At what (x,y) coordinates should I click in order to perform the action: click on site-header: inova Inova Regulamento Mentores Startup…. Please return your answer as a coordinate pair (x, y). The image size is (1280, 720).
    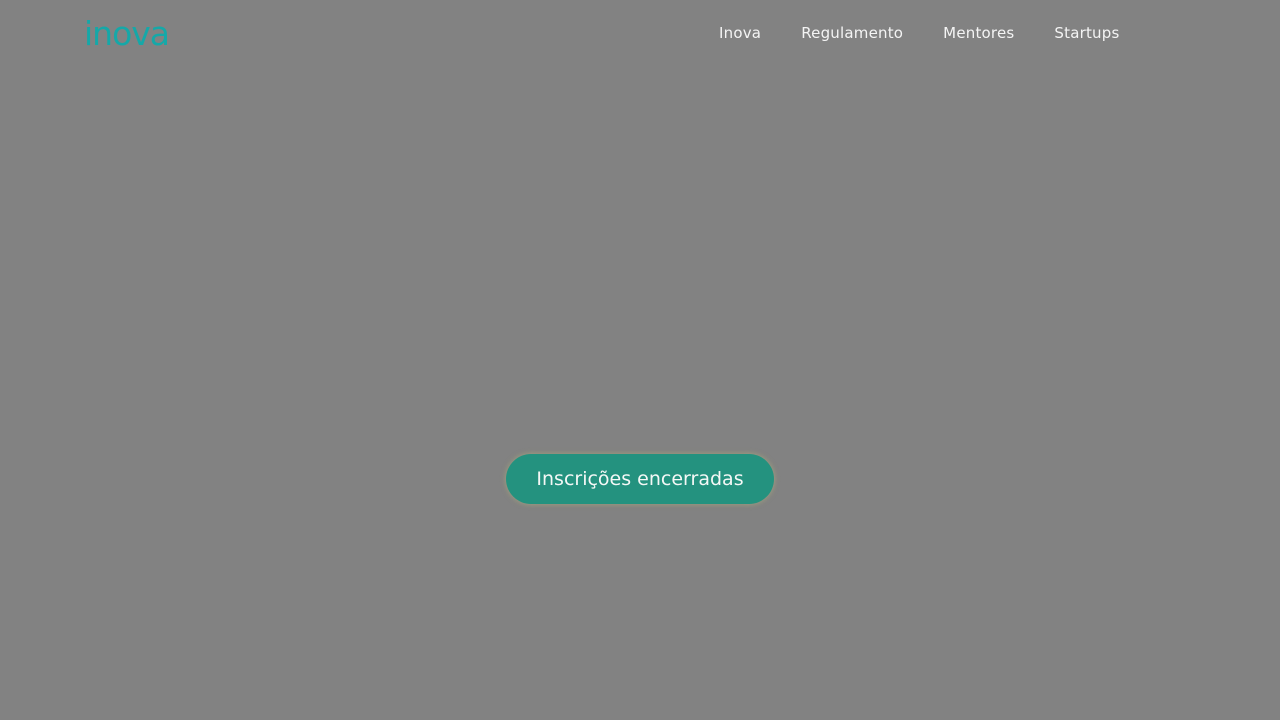
    Looking at the image, I should click on (640, 33).